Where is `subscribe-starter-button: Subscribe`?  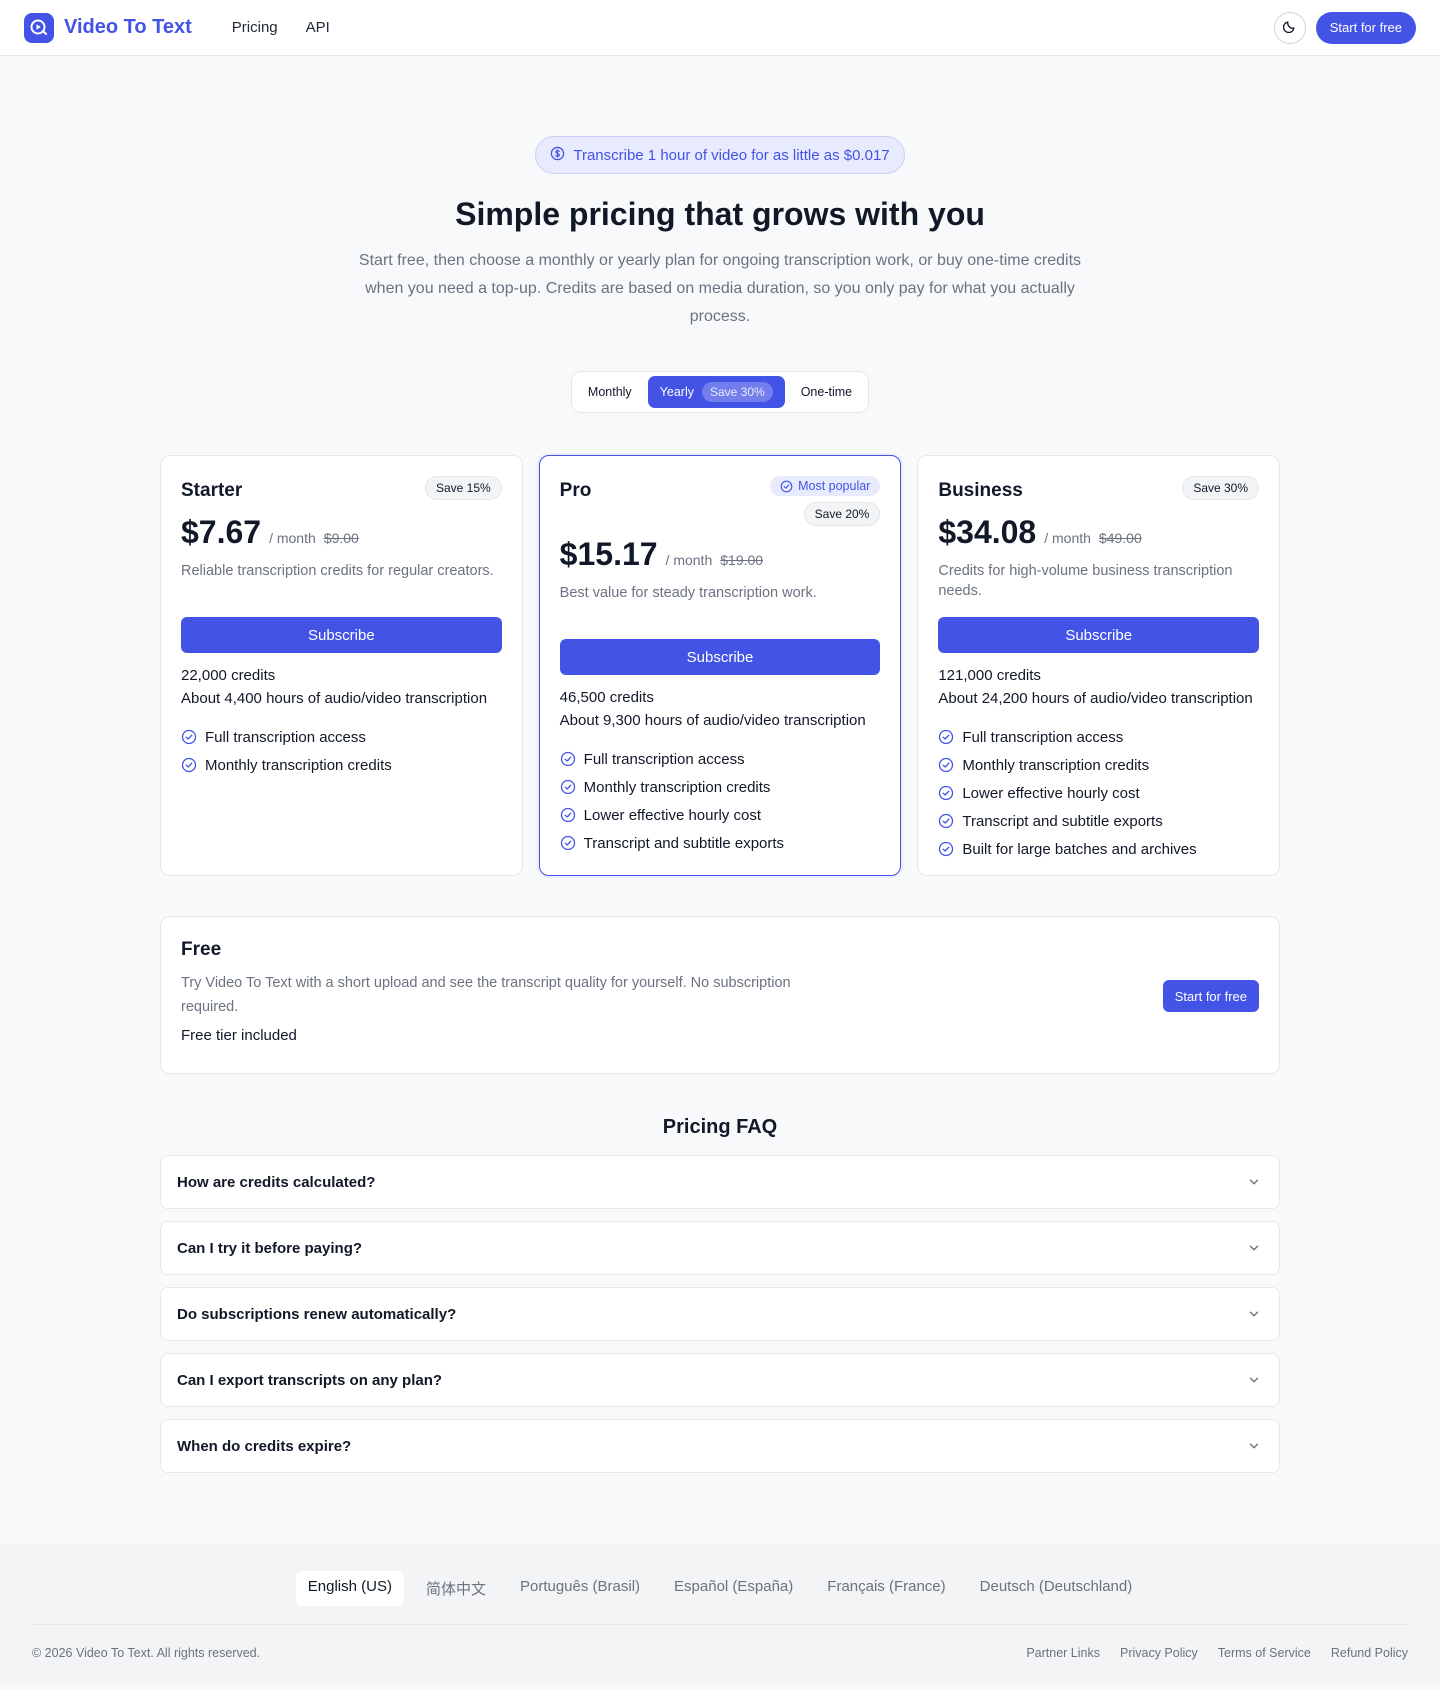 subscribe-starter-button: Subscribe is located at coordinates (341, 635).